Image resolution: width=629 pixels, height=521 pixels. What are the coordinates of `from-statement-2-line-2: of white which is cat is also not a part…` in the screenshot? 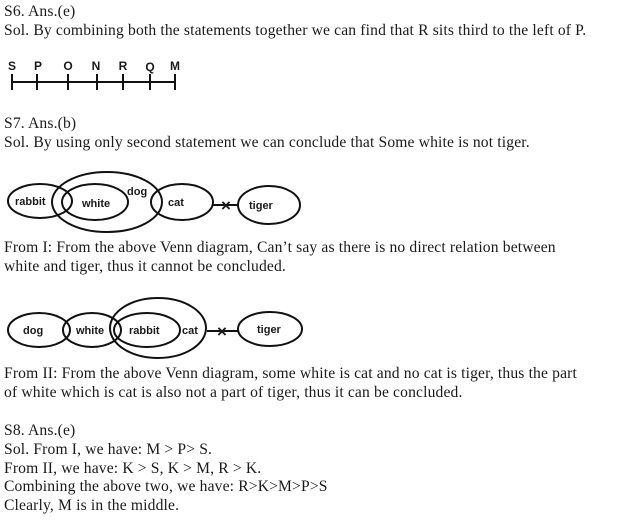 It's located at (233, 392).